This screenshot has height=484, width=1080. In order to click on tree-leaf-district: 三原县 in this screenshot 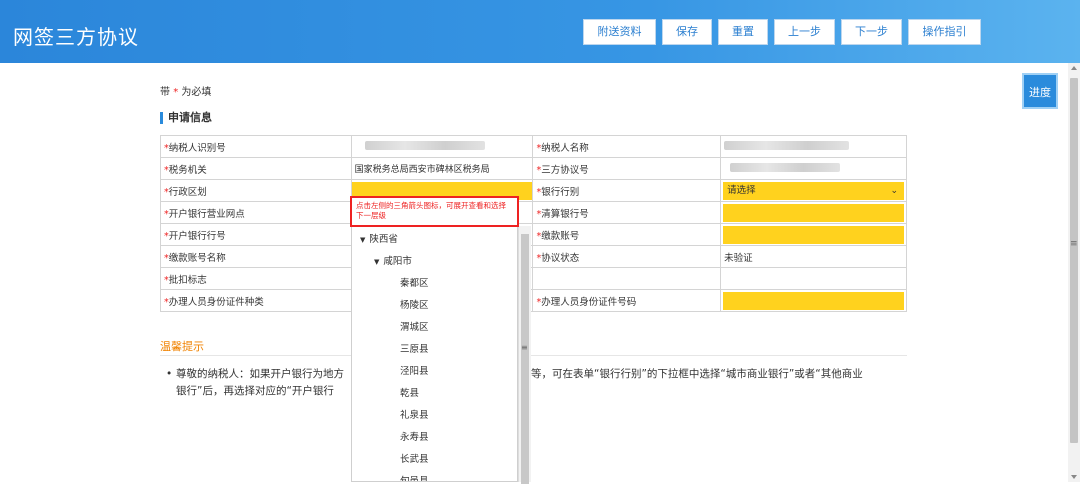, I will do `click(414, 348)`.